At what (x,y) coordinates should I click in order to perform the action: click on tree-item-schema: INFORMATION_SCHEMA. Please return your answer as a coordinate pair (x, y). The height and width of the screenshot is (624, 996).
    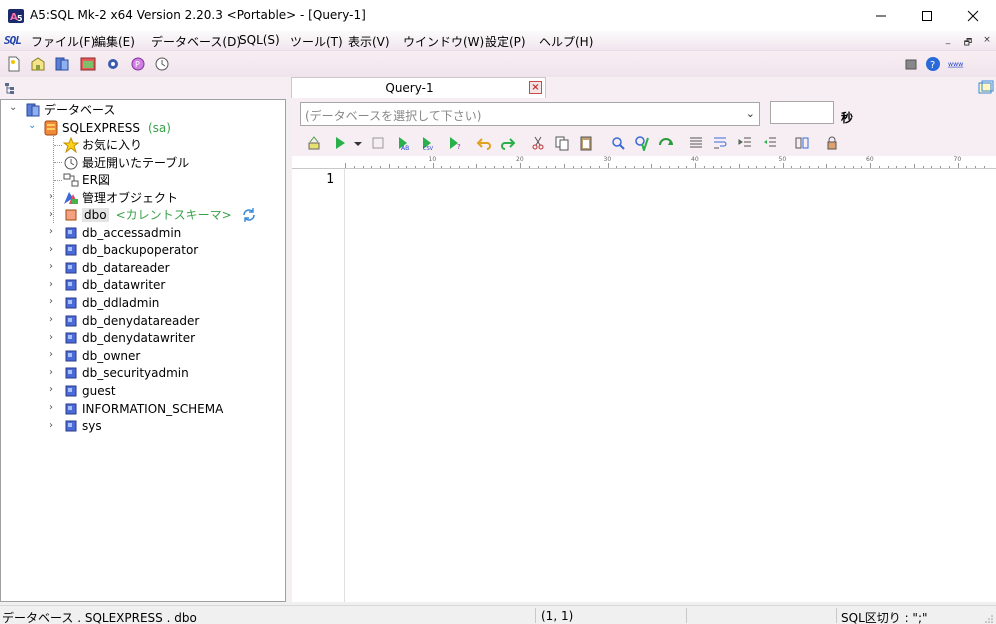
    Looking at the image, I should click on (143, 408).